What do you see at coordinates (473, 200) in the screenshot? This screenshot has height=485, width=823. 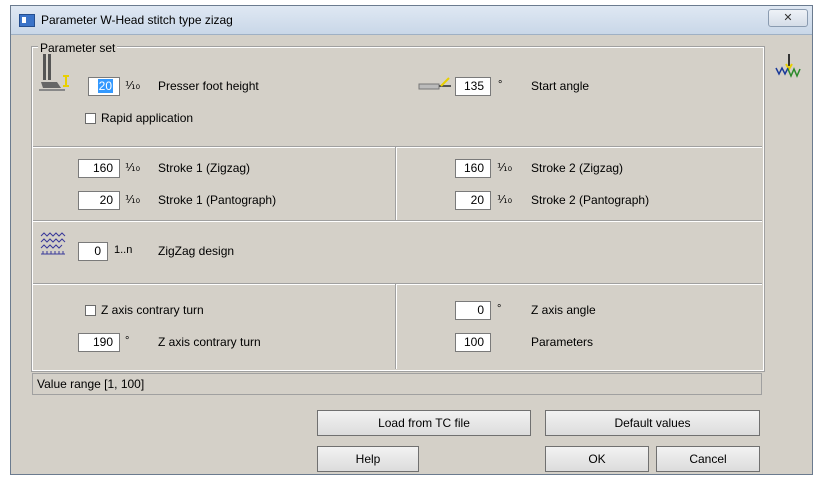 I see `stroke2-pantograph-input: 20` at bounding box center [473, 200].